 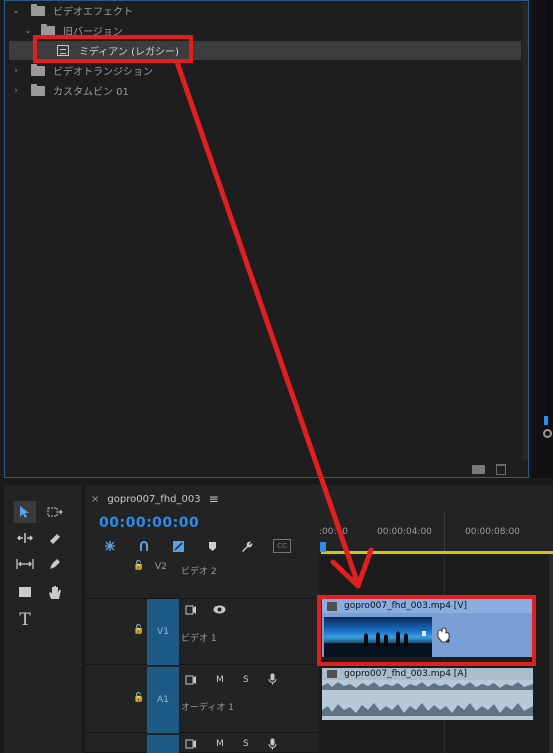 I want to click on nest-icon, so click(x=110, y=546).